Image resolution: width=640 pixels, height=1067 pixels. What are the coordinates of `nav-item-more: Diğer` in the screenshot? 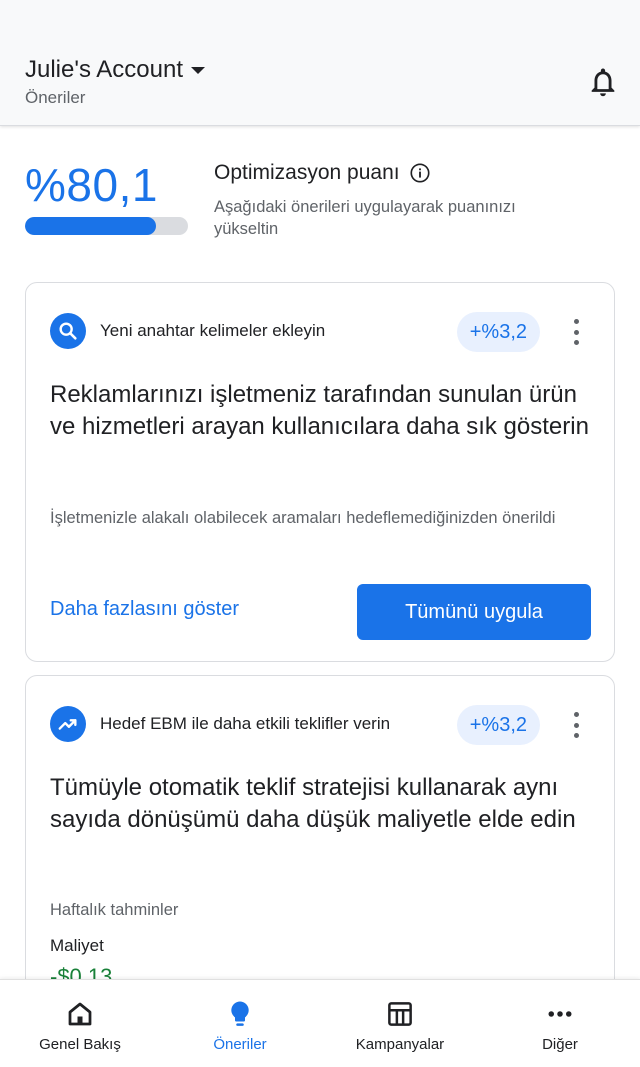 It's located at (560, 1023).